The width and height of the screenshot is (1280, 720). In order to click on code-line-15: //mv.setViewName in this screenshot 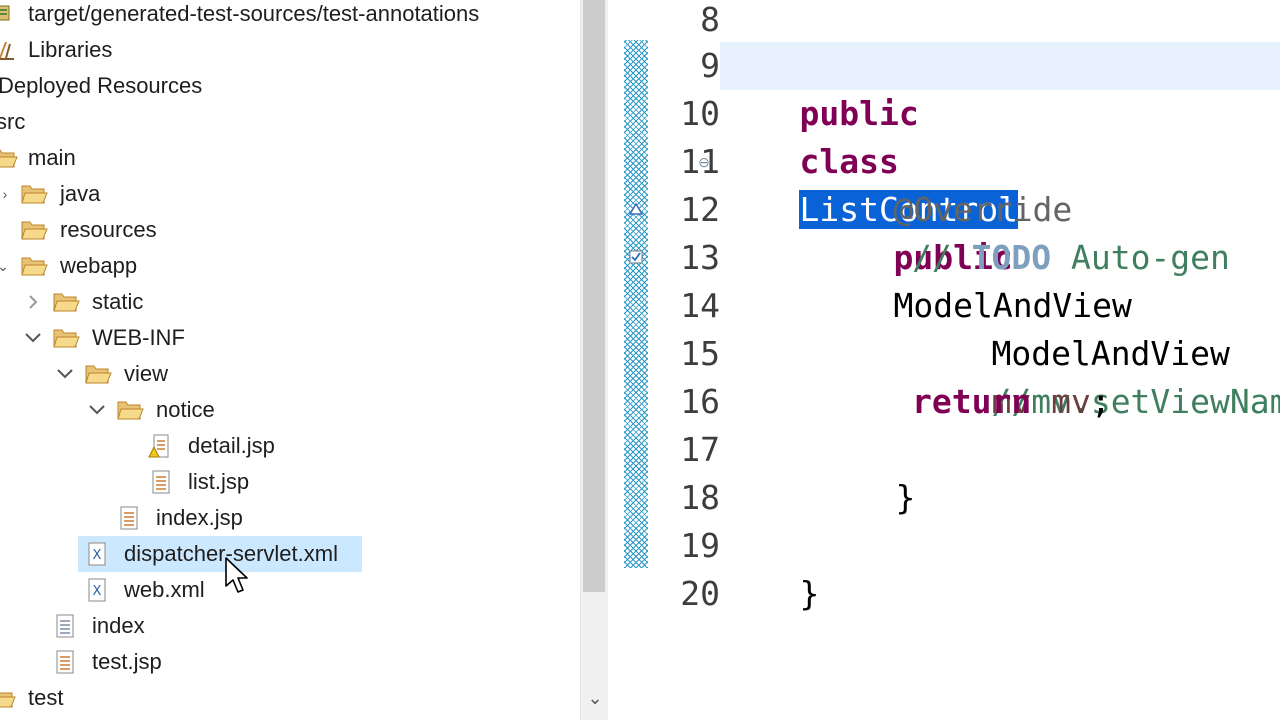, I will do `click(1096, 375)`.